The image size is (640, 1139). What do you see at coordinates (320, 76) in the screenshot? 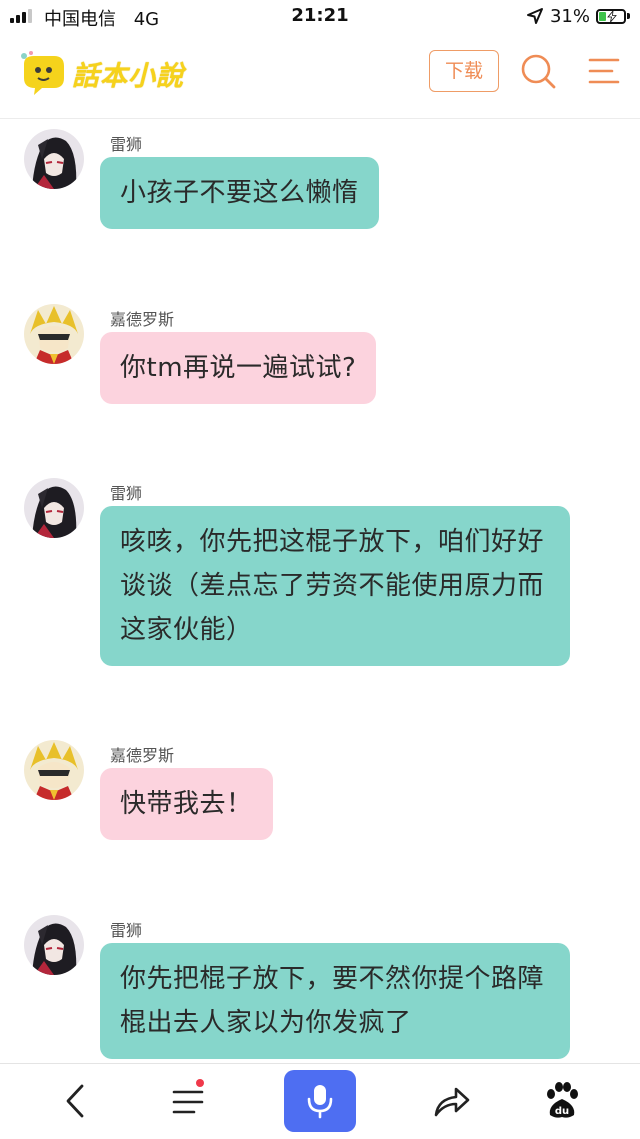
I see `app-header: 話本小說 下载` at bounding box center [320, 76].